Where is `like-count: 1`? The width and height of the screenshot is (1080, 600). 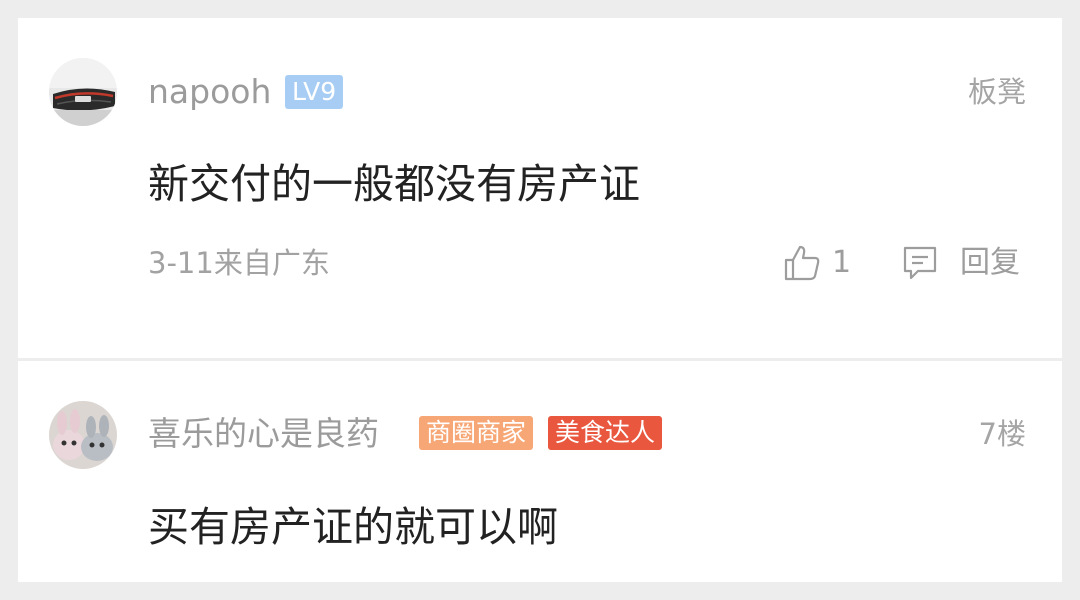
like-count: 1 is located at coordinates (842, 262).